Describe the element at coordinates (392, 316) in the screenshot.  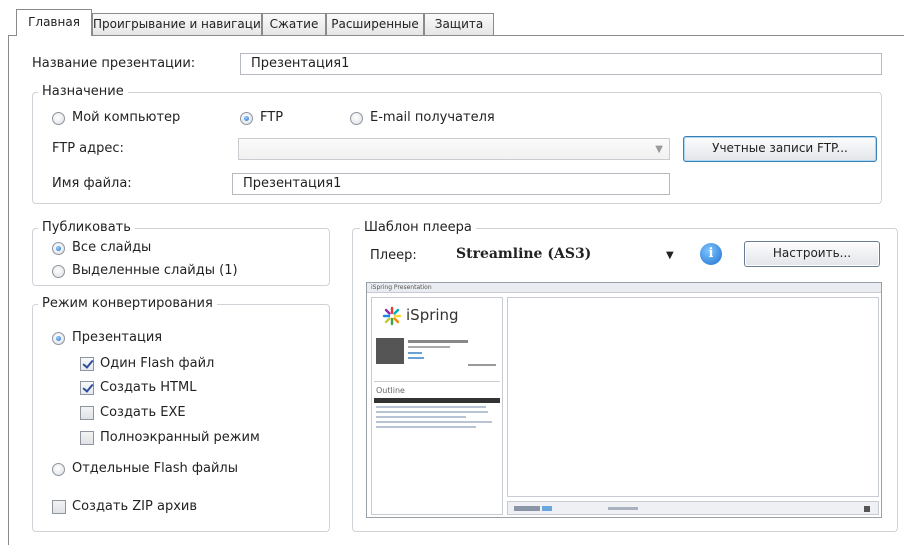
I see `ispring-logo-icon` at that location.